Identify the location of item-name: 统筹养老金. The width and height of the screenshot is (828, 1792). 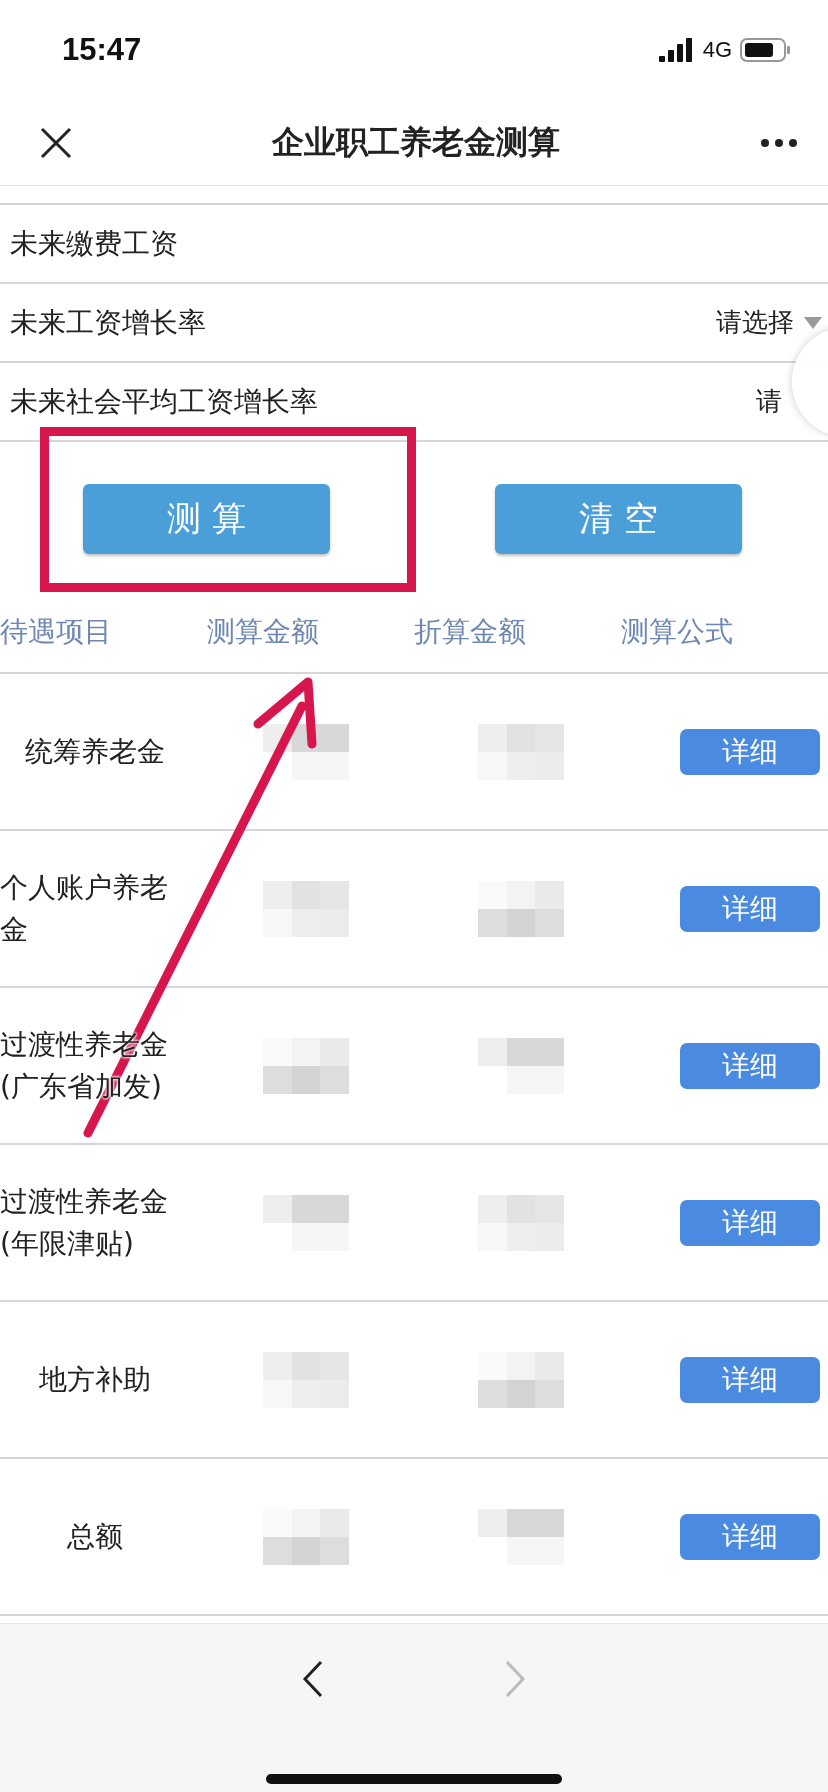
(95, 751).